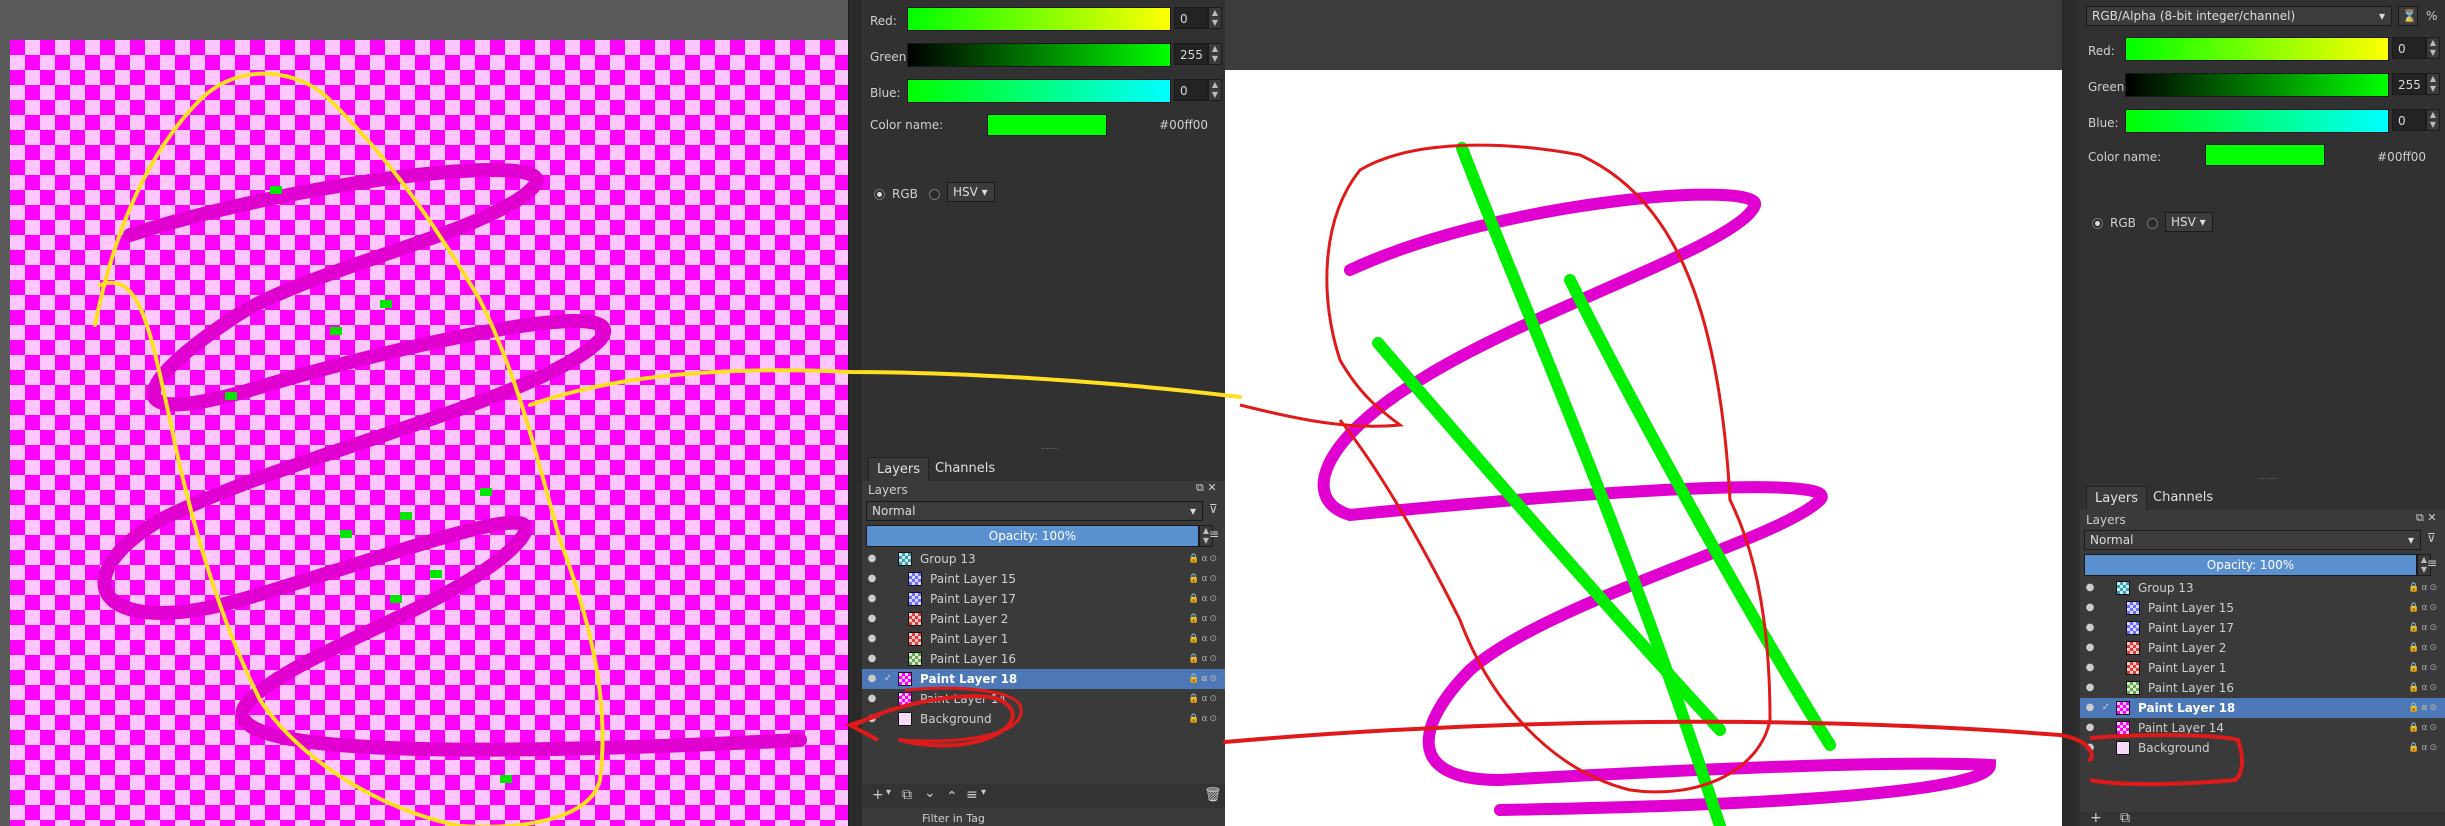 The width and height of the screenshot is (2445, 826). Describe the element at coordinates (1043, 579) in the screenshot. I see `left-layer-row: ● Paint Layer 15 🔒α⊙` at that location.